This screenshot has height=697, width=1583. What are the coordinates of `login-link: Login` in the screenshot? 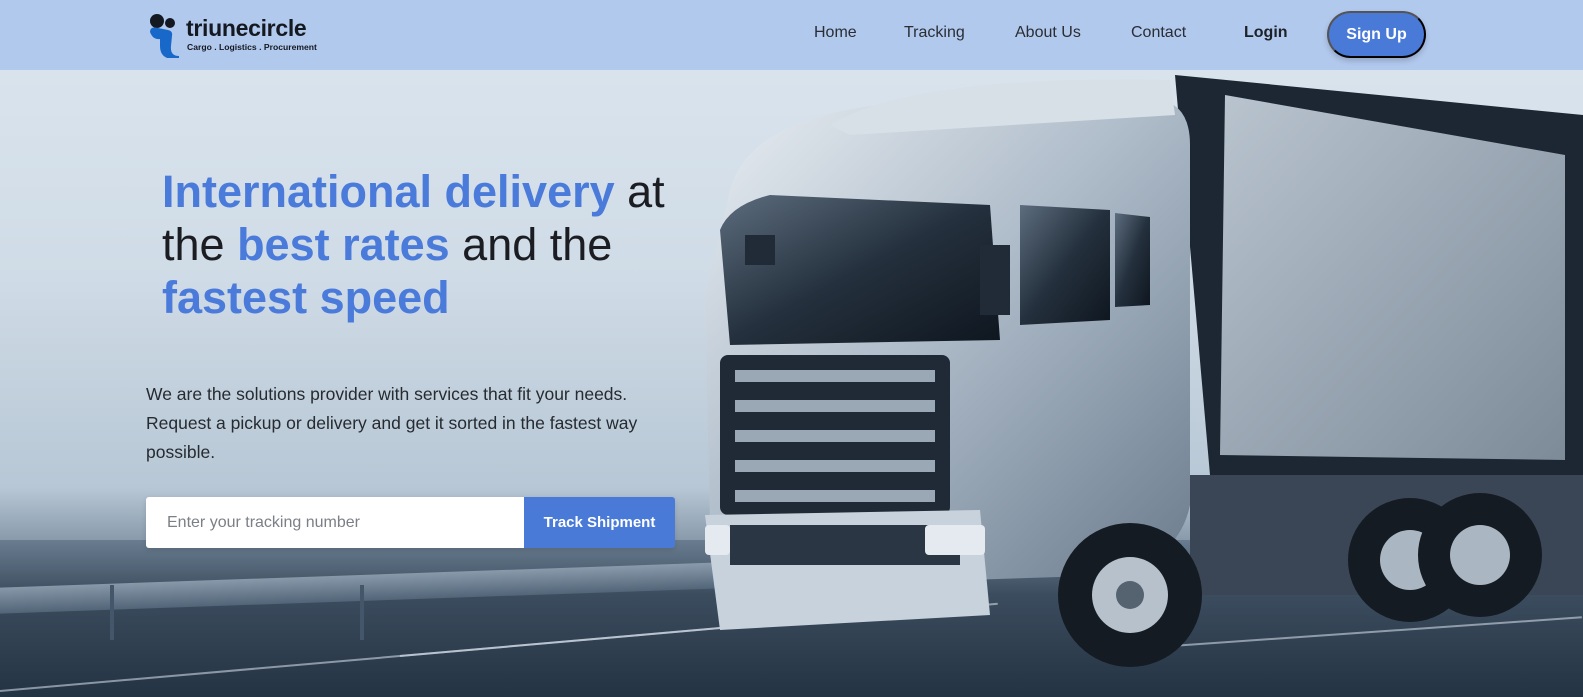 It's located at (1266, 33).